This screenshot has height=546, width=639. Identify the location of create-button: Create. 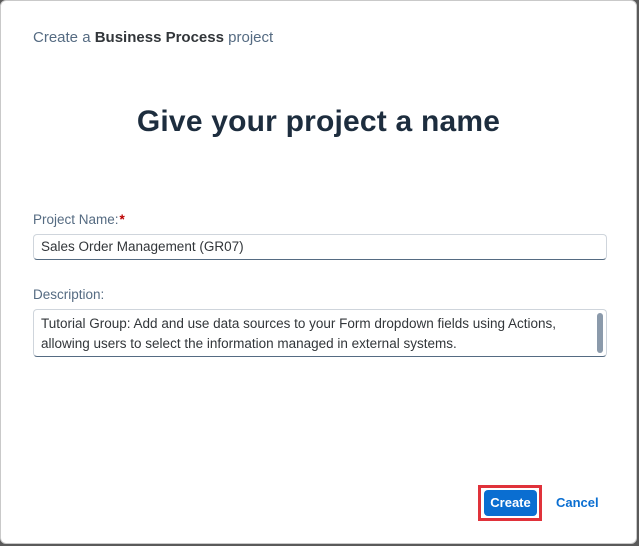
(510, 503).